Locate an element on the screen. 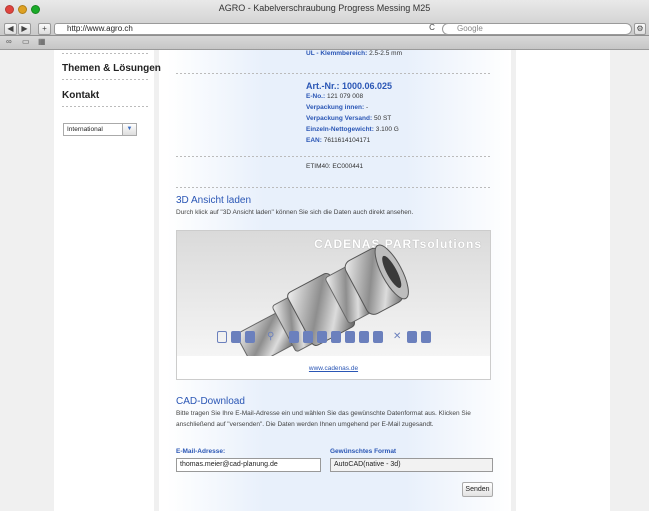 This screenshot has height=511, width=649. e-no-row: E-No.: 121 079 008 is located at coordinates (335, 96).